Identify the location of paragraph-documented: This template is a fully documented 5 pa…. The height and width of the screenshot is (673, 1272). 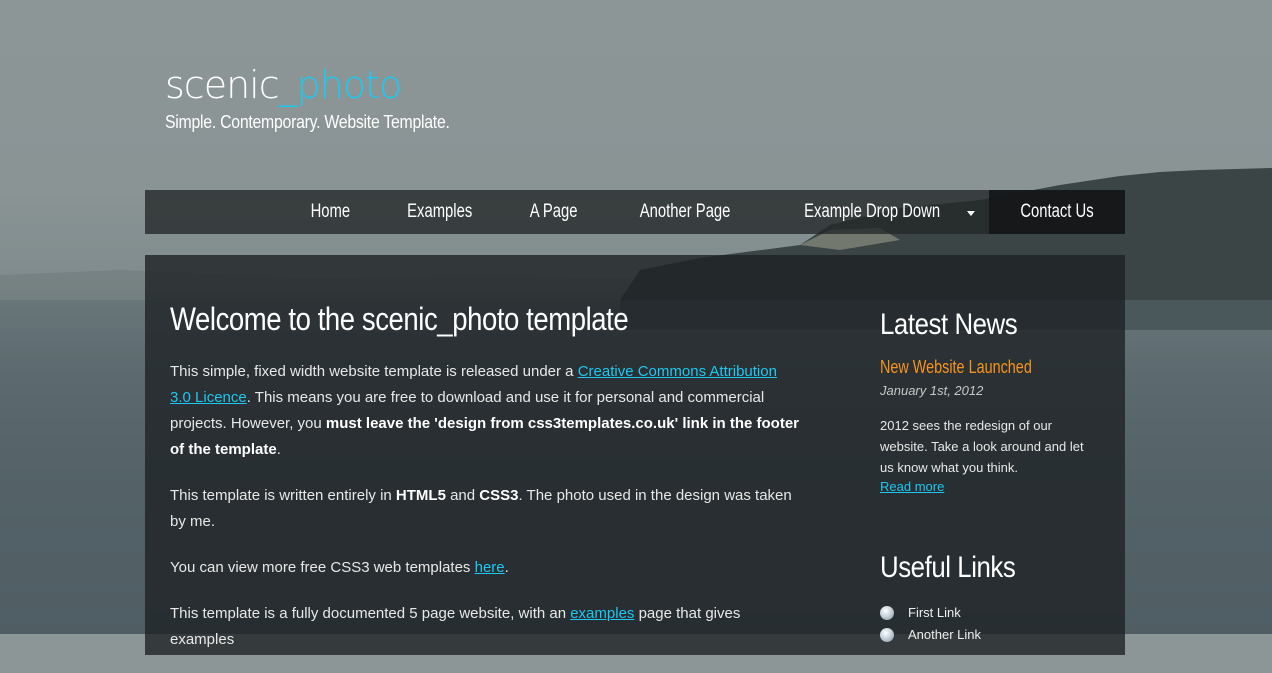
(485, 627).